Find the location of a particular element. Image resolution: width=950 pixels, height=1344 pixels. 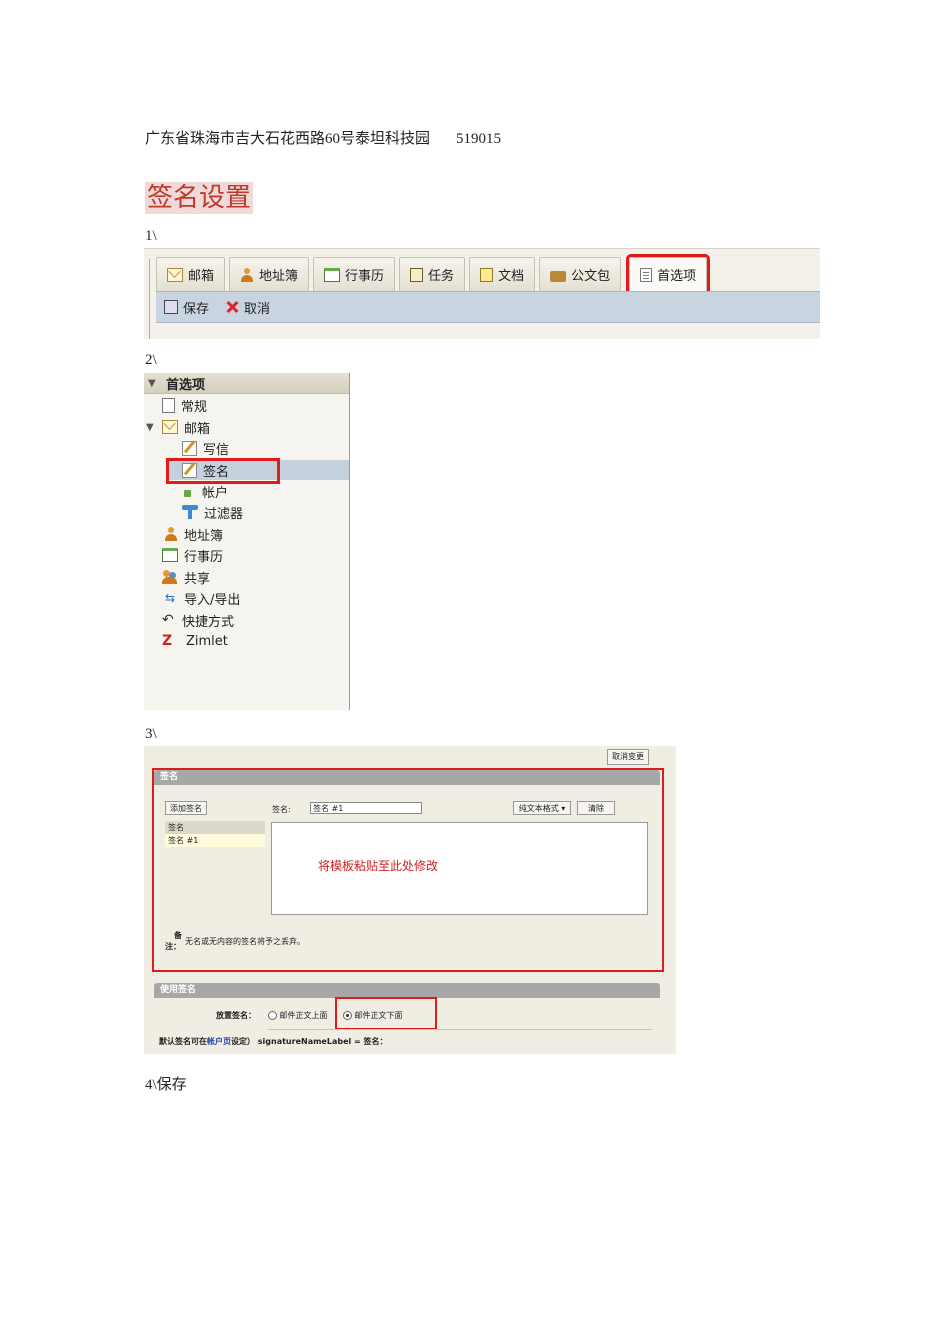

tab-label: 任务 is located at coordinates (441, 276).